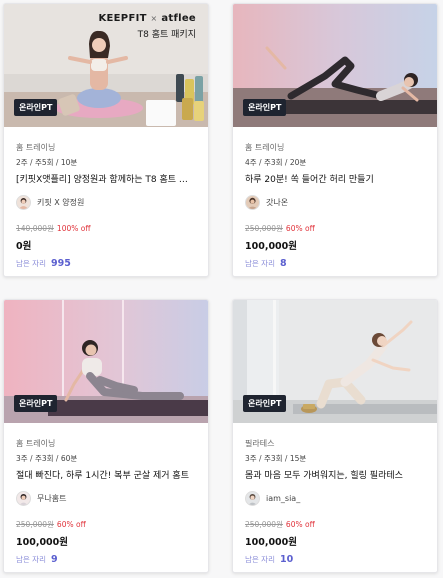  What do you see at coordinates (106, 559) in the screenshot?
I see `remaining-seats: 남은 자리 9` at bounding box center [106, 559].